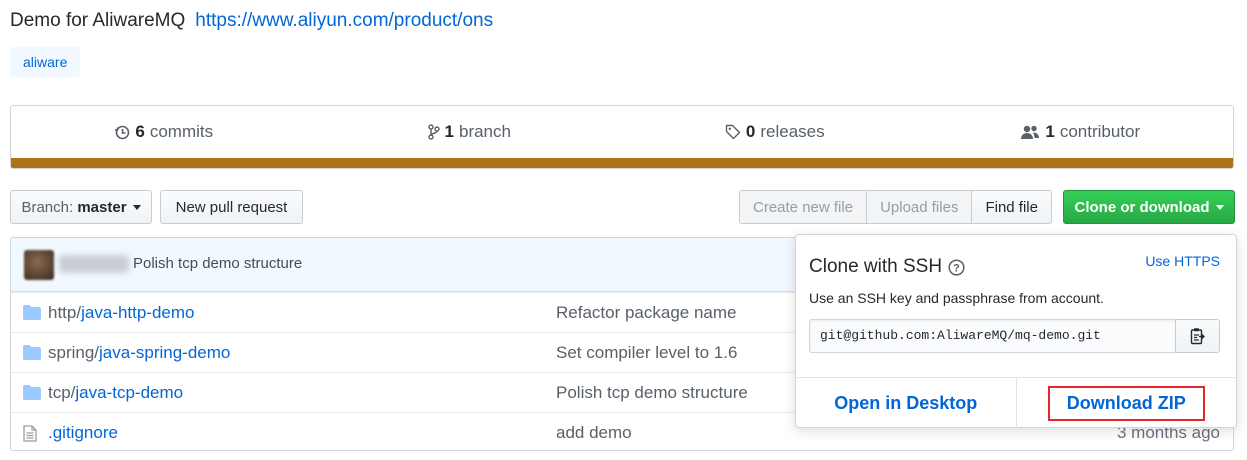 The image size is (1247, 460). I want to click on branch-icon, so click(433, 132).